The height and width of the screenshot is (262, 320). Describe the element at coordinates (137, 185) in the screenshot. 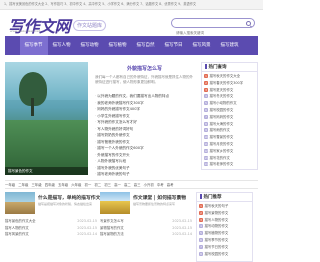

I see `tag-link: 高三` at that location.